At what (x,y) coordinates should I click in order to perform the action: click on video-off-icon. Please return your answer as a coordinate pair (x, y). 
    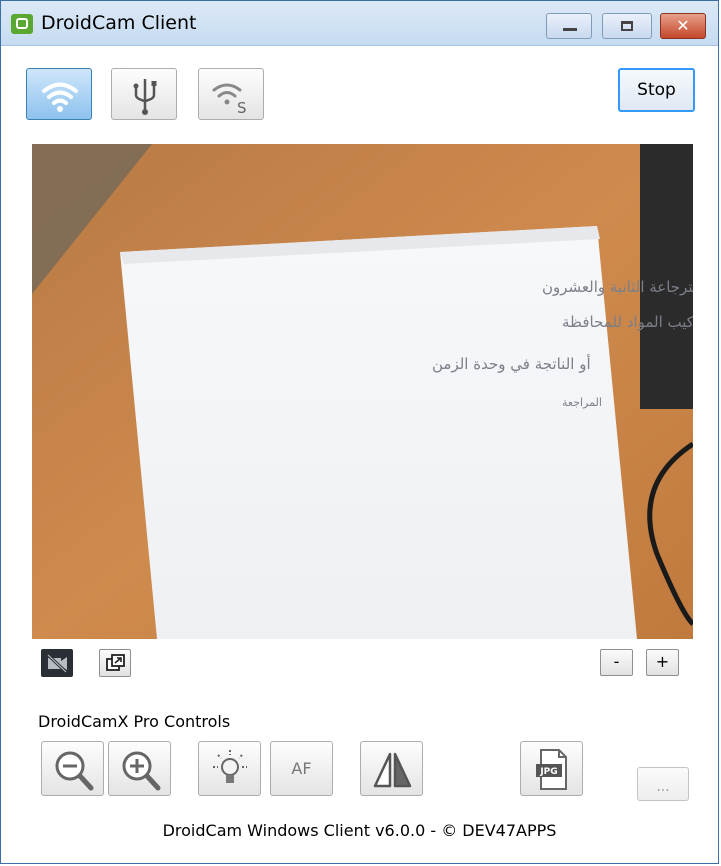
    Looking at the image, I should click on (57, 663).